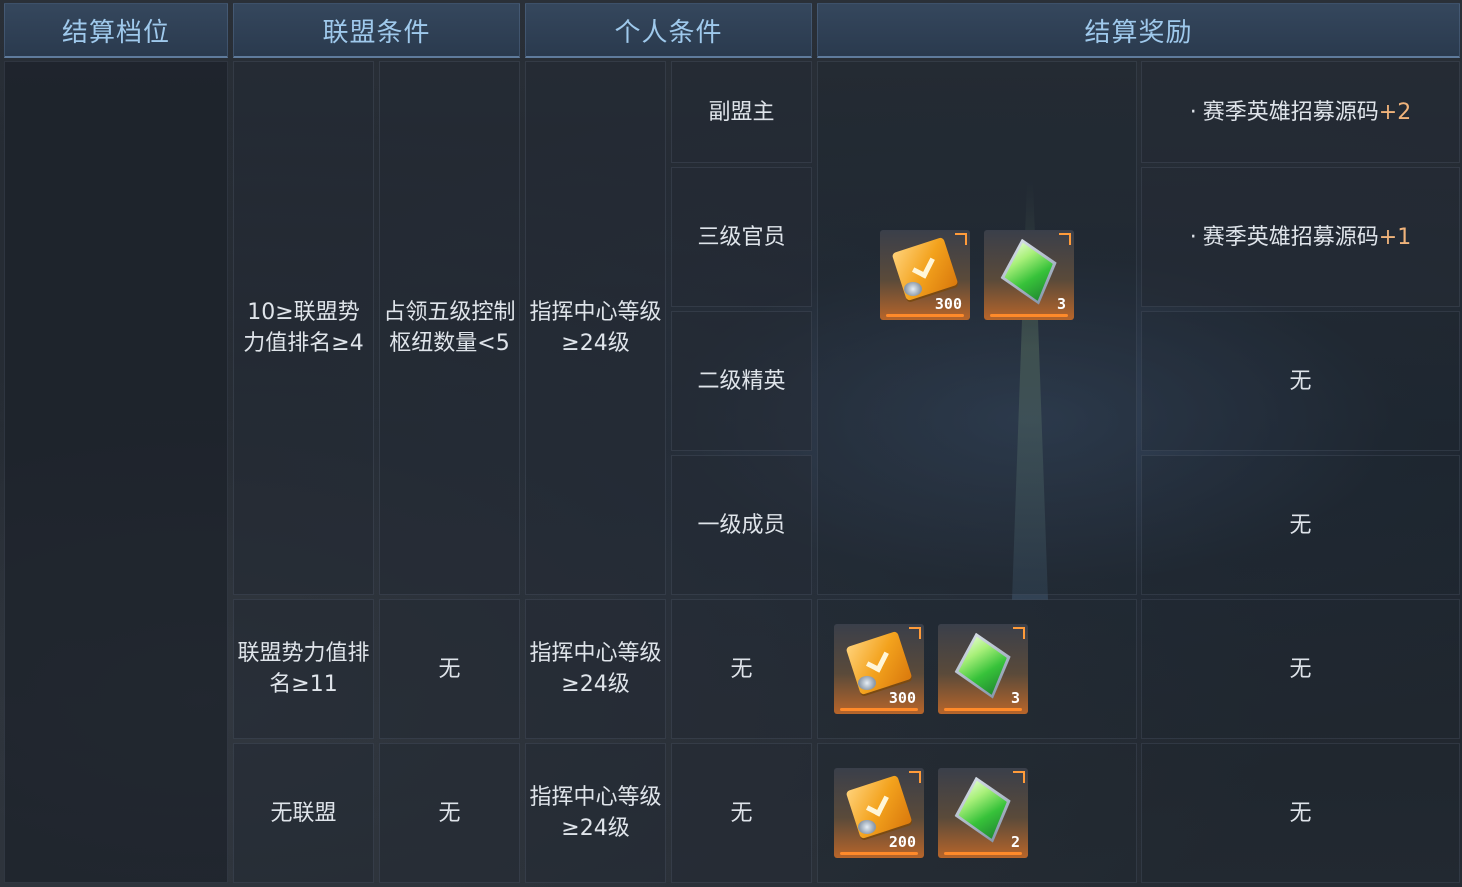 The height and width of the screenshot is (887, 1462). What do you see at coordinates (1015, 842) in the screenshot?
I see `item-quantity: 2` at bounding box center [1015, 842].